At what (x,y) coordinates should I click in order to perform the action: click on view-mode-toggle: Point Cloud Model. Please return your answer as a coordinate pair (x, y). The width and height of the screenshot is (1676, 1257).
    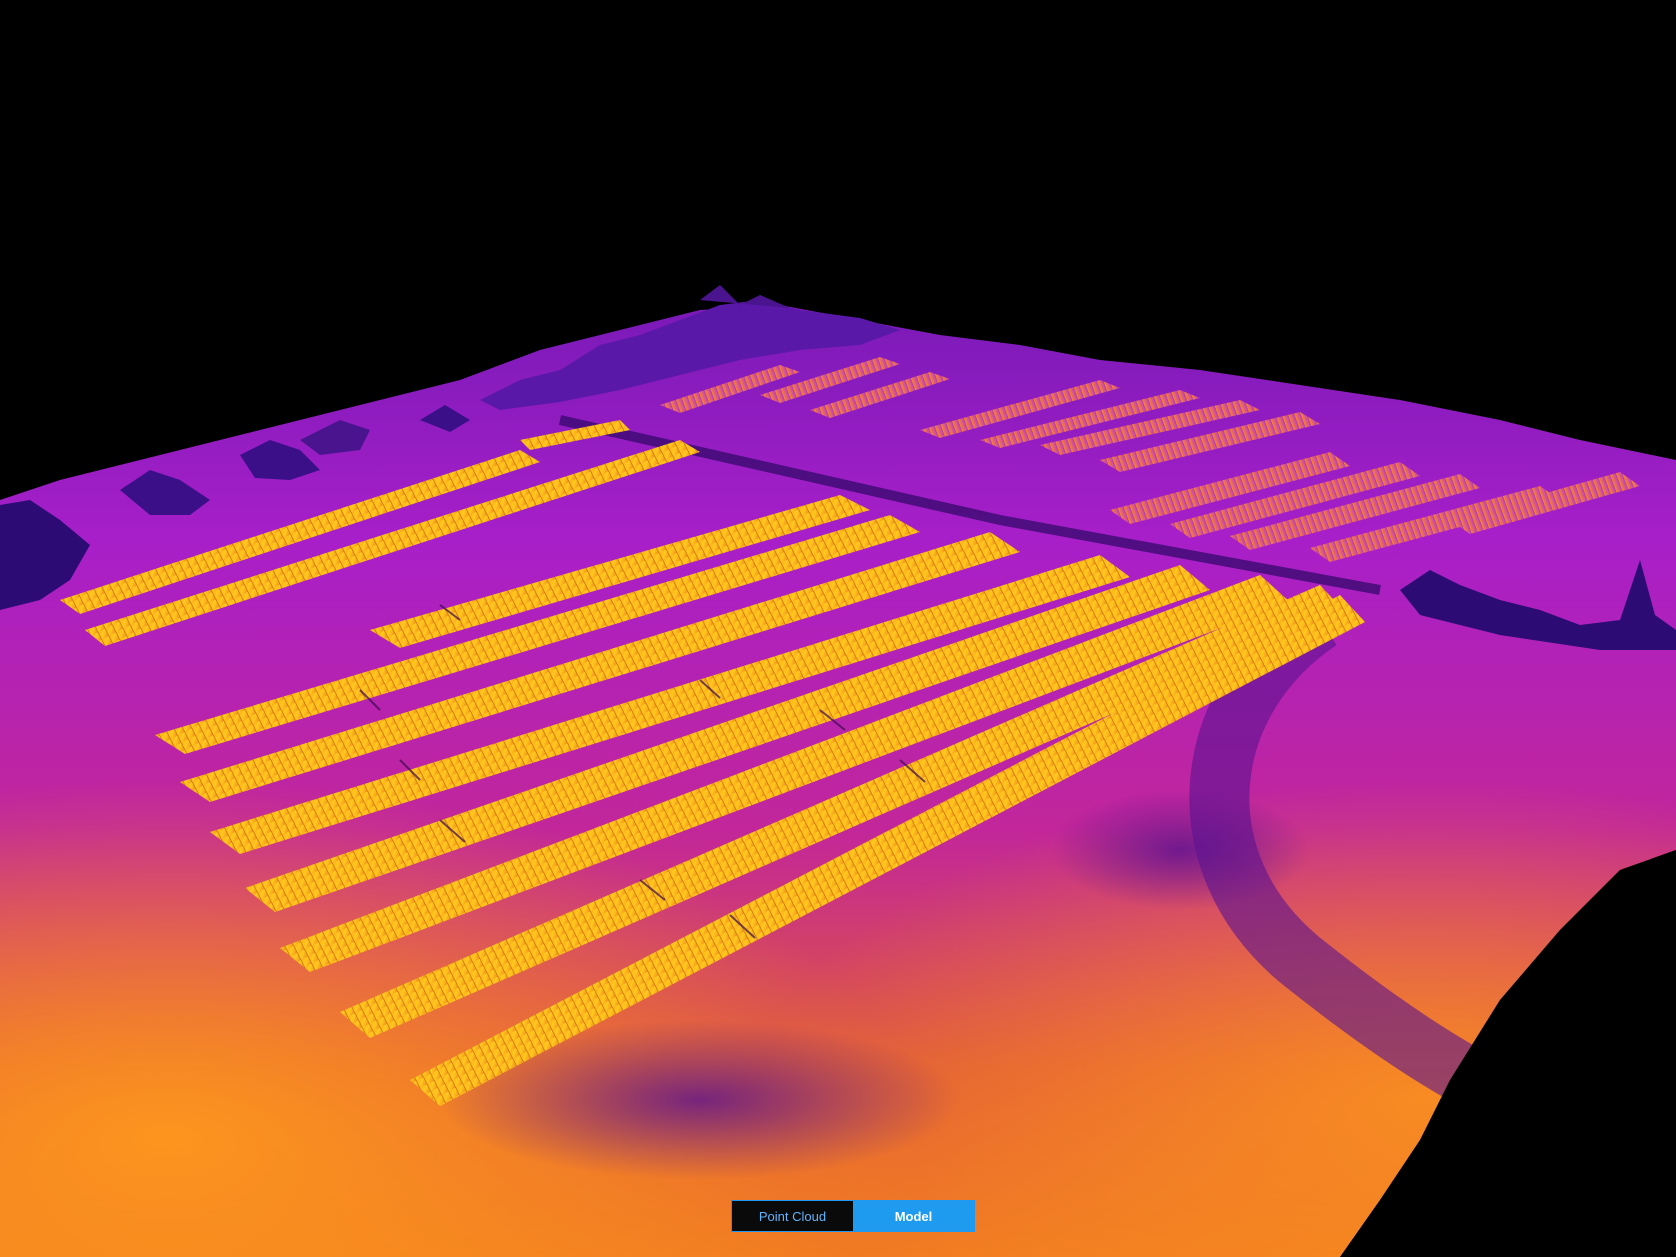
    Looking at the image, I should click on (853, 1216).